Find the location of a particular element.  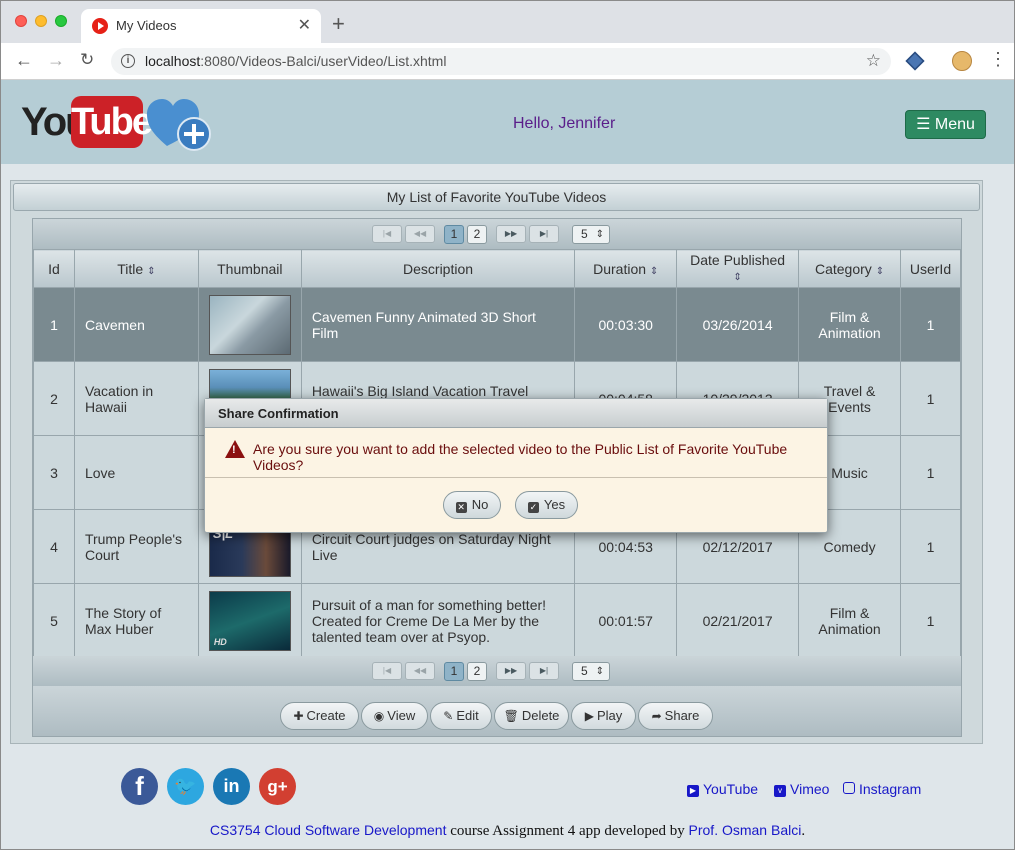

browser-menu-icon: ⋮ is located at coordinates (998, 59).